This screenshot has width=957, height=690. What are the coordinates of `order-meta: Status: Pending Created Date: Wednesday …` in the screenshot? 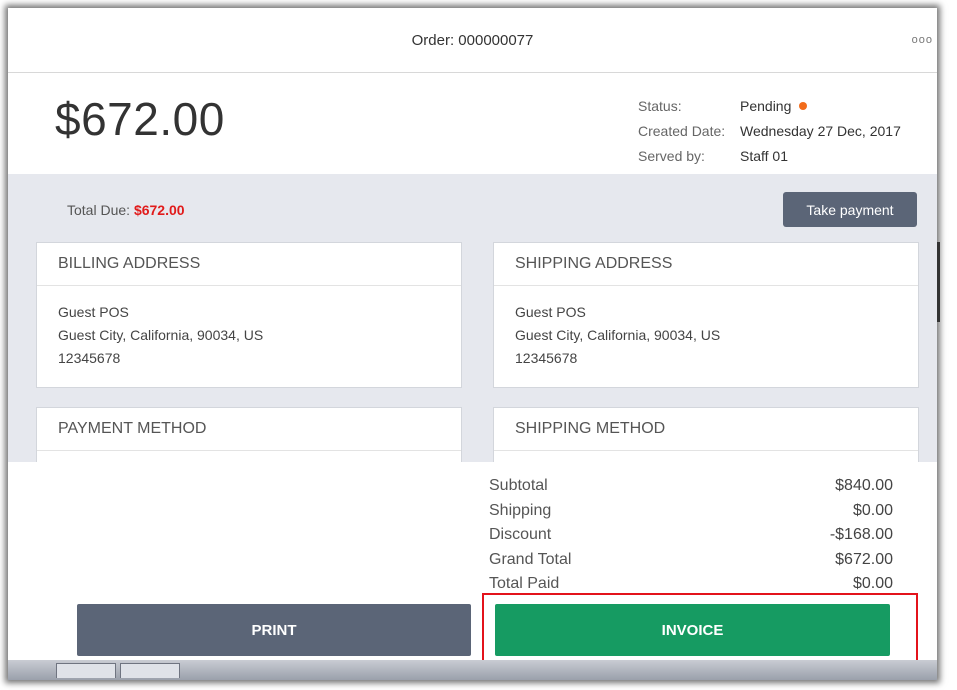 It's located at (769, 131).